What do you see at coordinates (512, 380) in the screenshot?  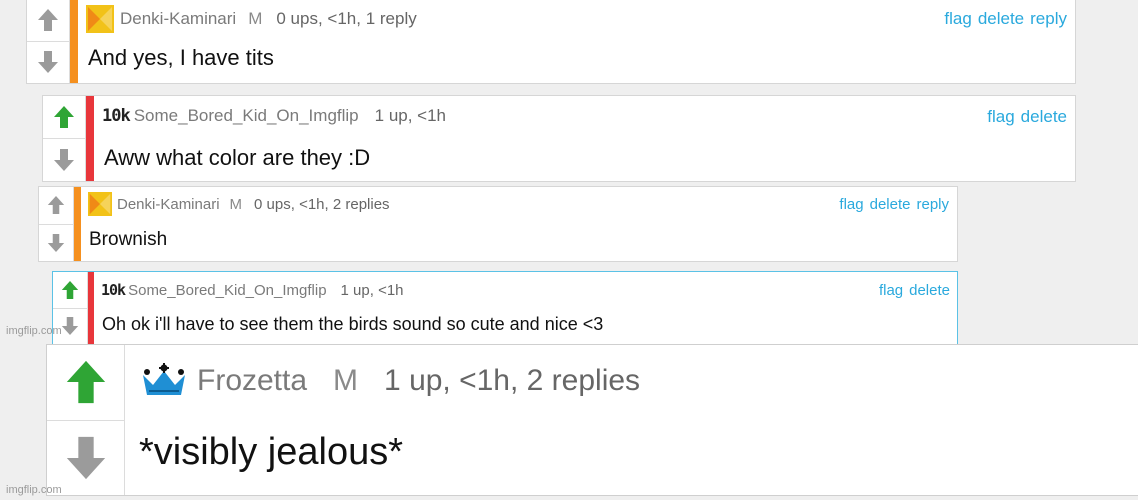 I see `comment-meta: 1 up, <1h, 2 replies` at bounding box center [512, 380].